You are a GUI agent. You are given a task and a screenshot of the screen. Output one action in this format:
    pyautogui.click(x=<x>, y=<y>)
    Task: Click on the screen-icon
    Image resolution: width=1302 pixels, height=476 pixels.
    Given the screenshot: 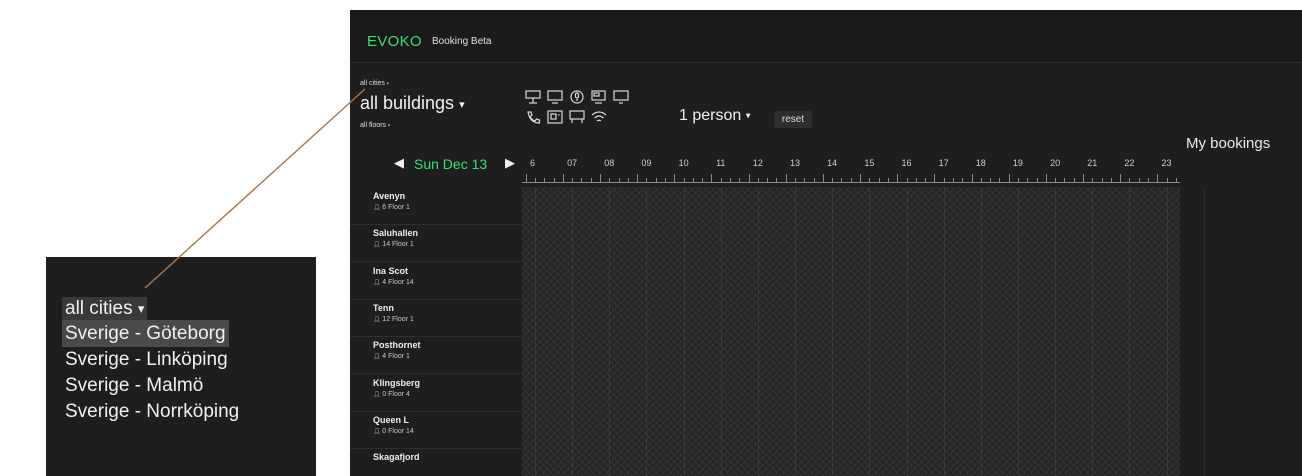 What is the action you would take?
    pyautogui.click(x=555, y=97)
    